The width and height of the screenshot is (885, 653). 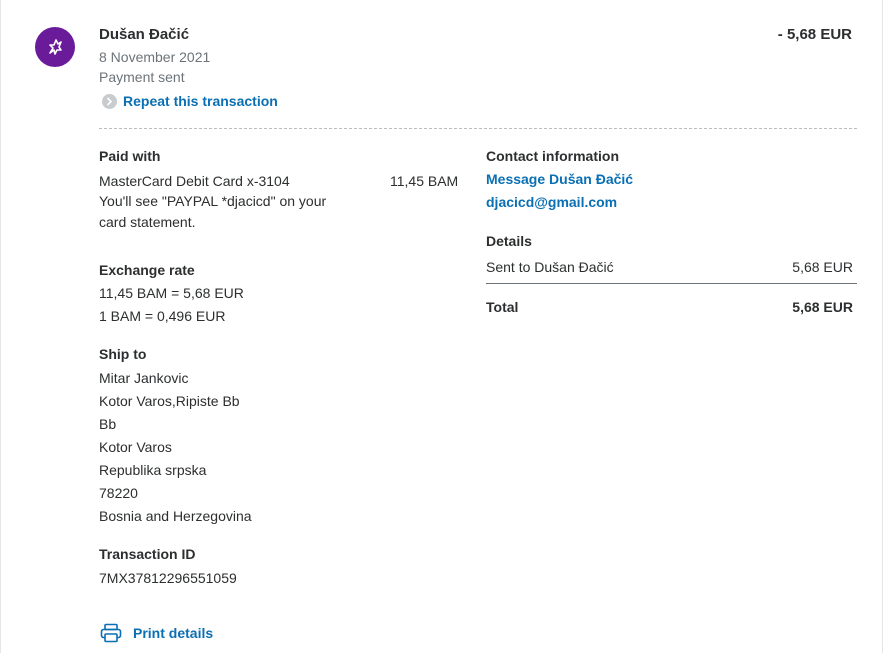 What do you see at coordinates (552, 156) in the screenshot?
I see `contact-heading: Contact information` at bounding box center [552, 156].